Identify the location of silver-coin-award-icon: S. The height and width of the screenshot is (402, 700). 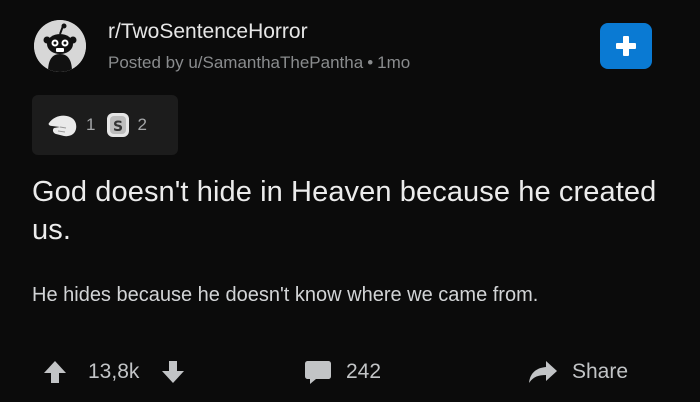
(118, 125).